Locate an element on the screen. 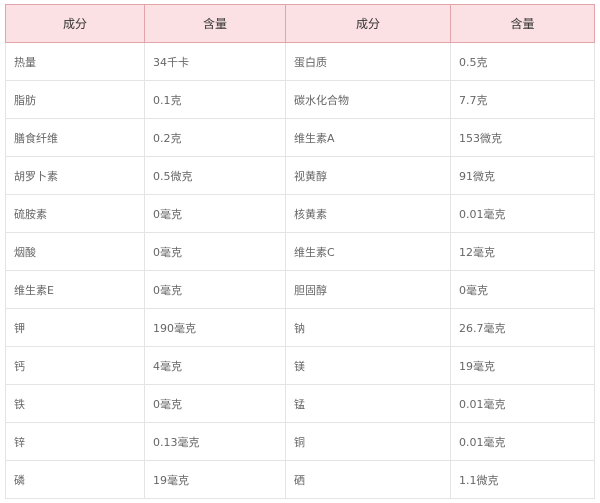 The width and height of the screenshot is (600, 503). table-row: 维生素E 0毫克 胆固醇 0毫克 is located at coordinates (300, 289).